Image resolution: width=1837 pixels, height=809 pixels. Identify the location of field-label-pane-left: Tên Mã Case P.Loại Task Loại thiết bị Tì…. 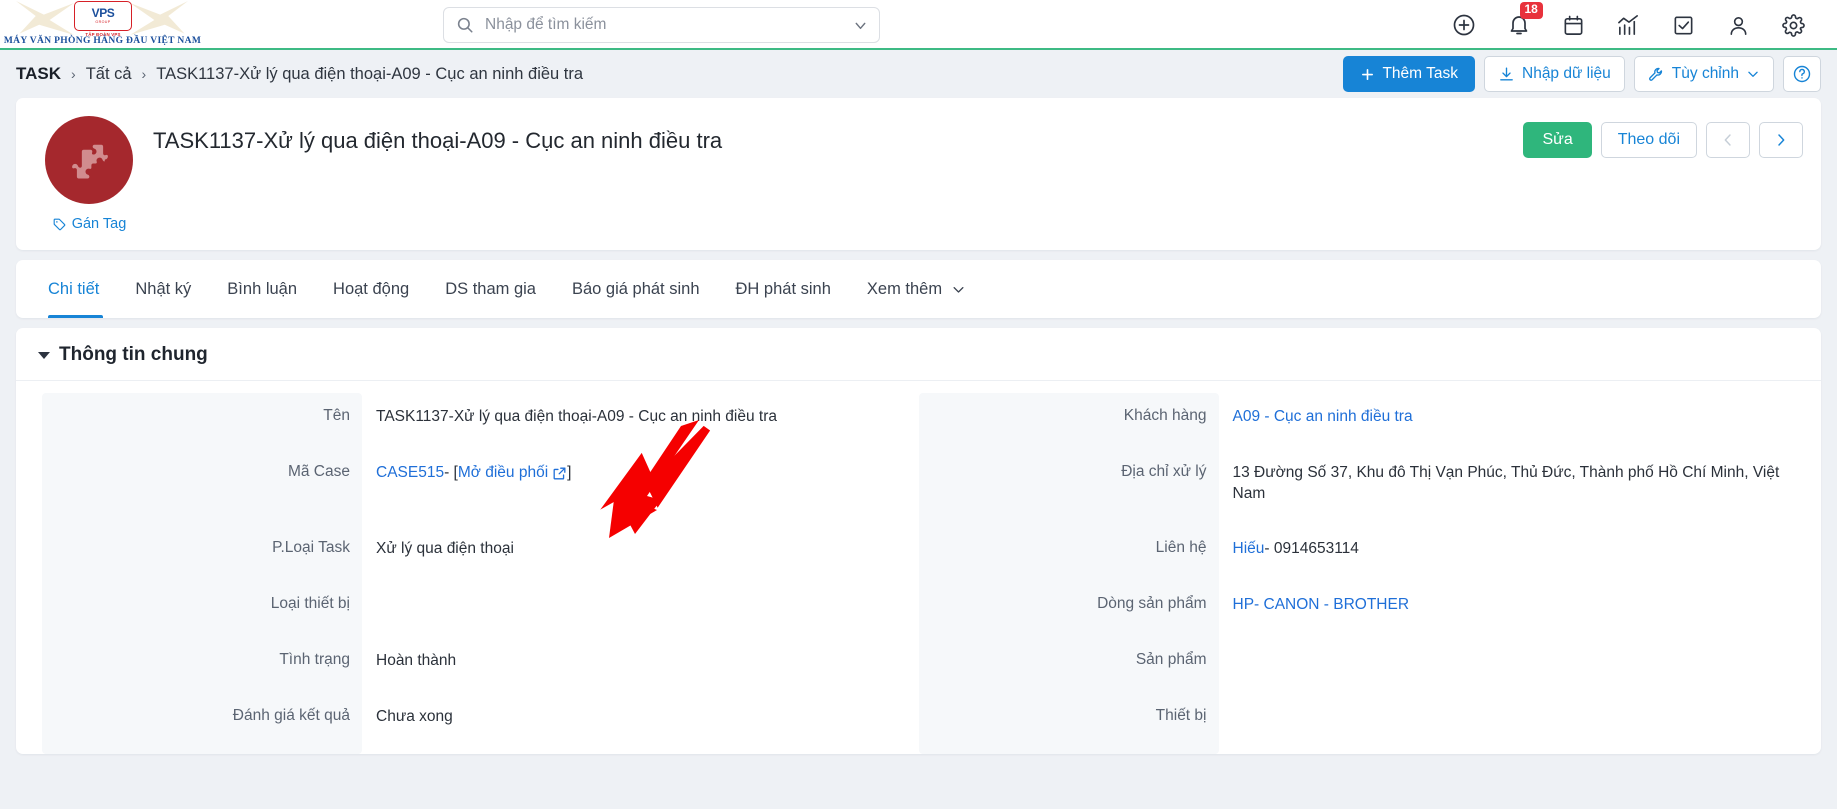
(202, 573).